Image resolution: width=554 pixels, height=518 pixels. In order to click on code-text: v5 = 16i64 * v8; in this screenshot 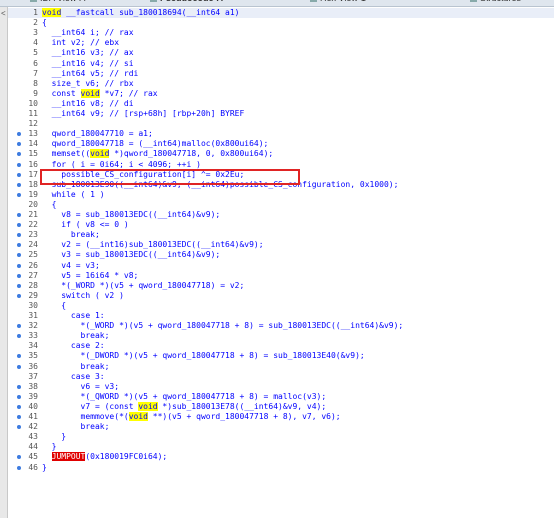, I will do `click(90, 276)`.